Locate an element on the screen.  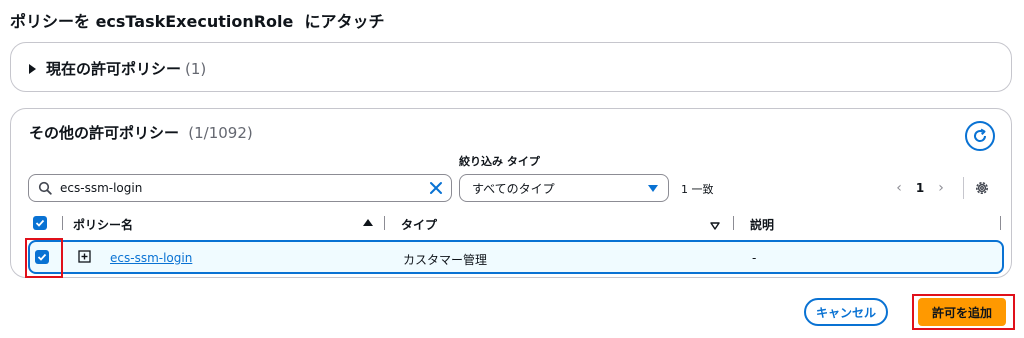
policy-search-field is located at coordinates (240, 188).